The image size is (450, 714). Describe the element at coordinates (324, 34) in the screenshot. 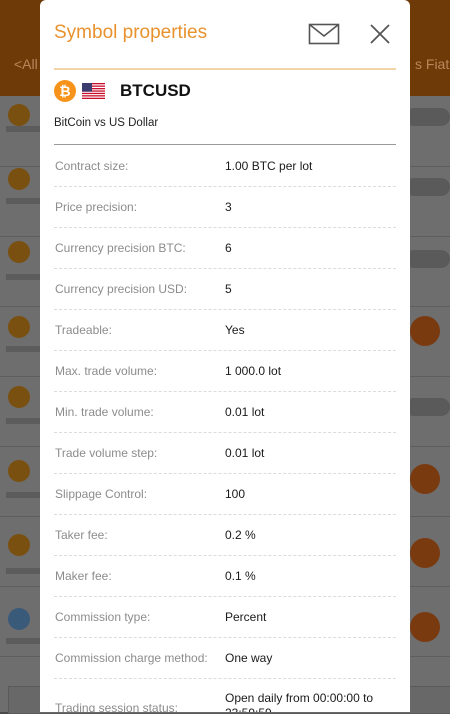

I see `envelope-icon` at that location.